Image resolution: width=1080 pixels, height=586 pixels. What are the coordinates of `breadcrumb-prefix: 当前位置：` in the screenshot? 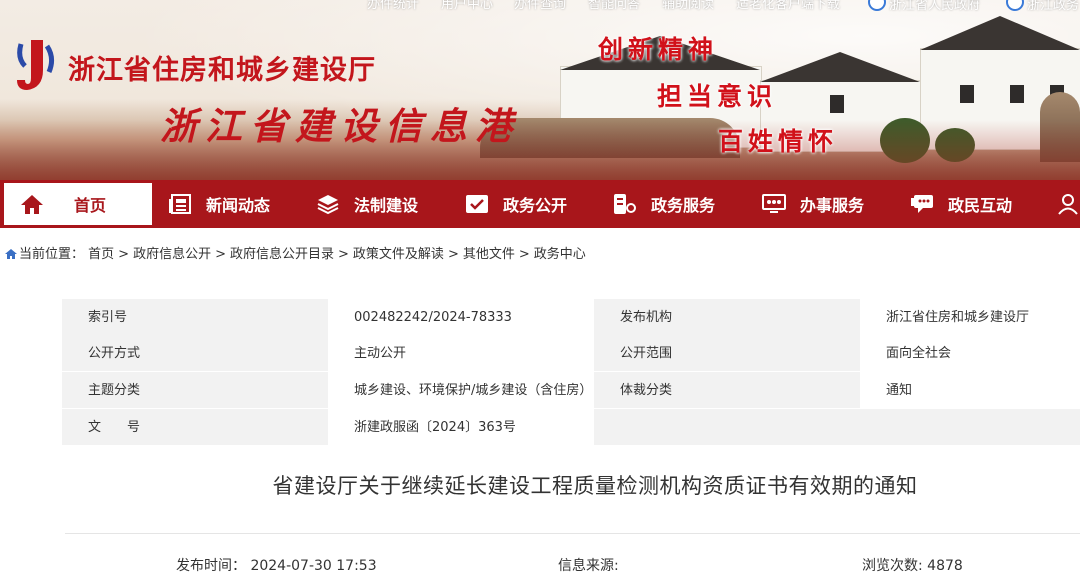 It's located at (52, 254).